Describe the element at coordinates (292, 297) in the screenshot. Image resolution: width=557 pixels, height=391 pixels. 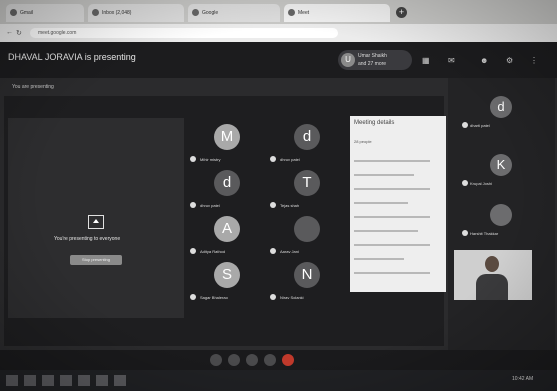
I see `participant-name: Nirav Solanki` at that location.